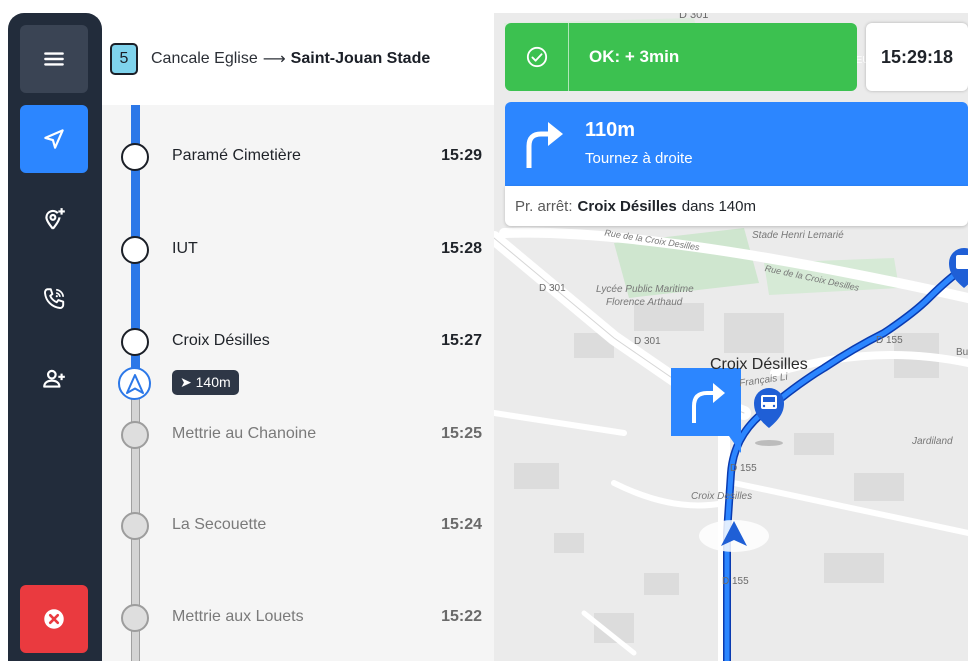 The width and height of the screenshot is (968, 661). What do you see at coordinates (360, 58) in the screenshot?
I see `route-destination: Saint-Jouan Stade` at bounding box center [360, 58].